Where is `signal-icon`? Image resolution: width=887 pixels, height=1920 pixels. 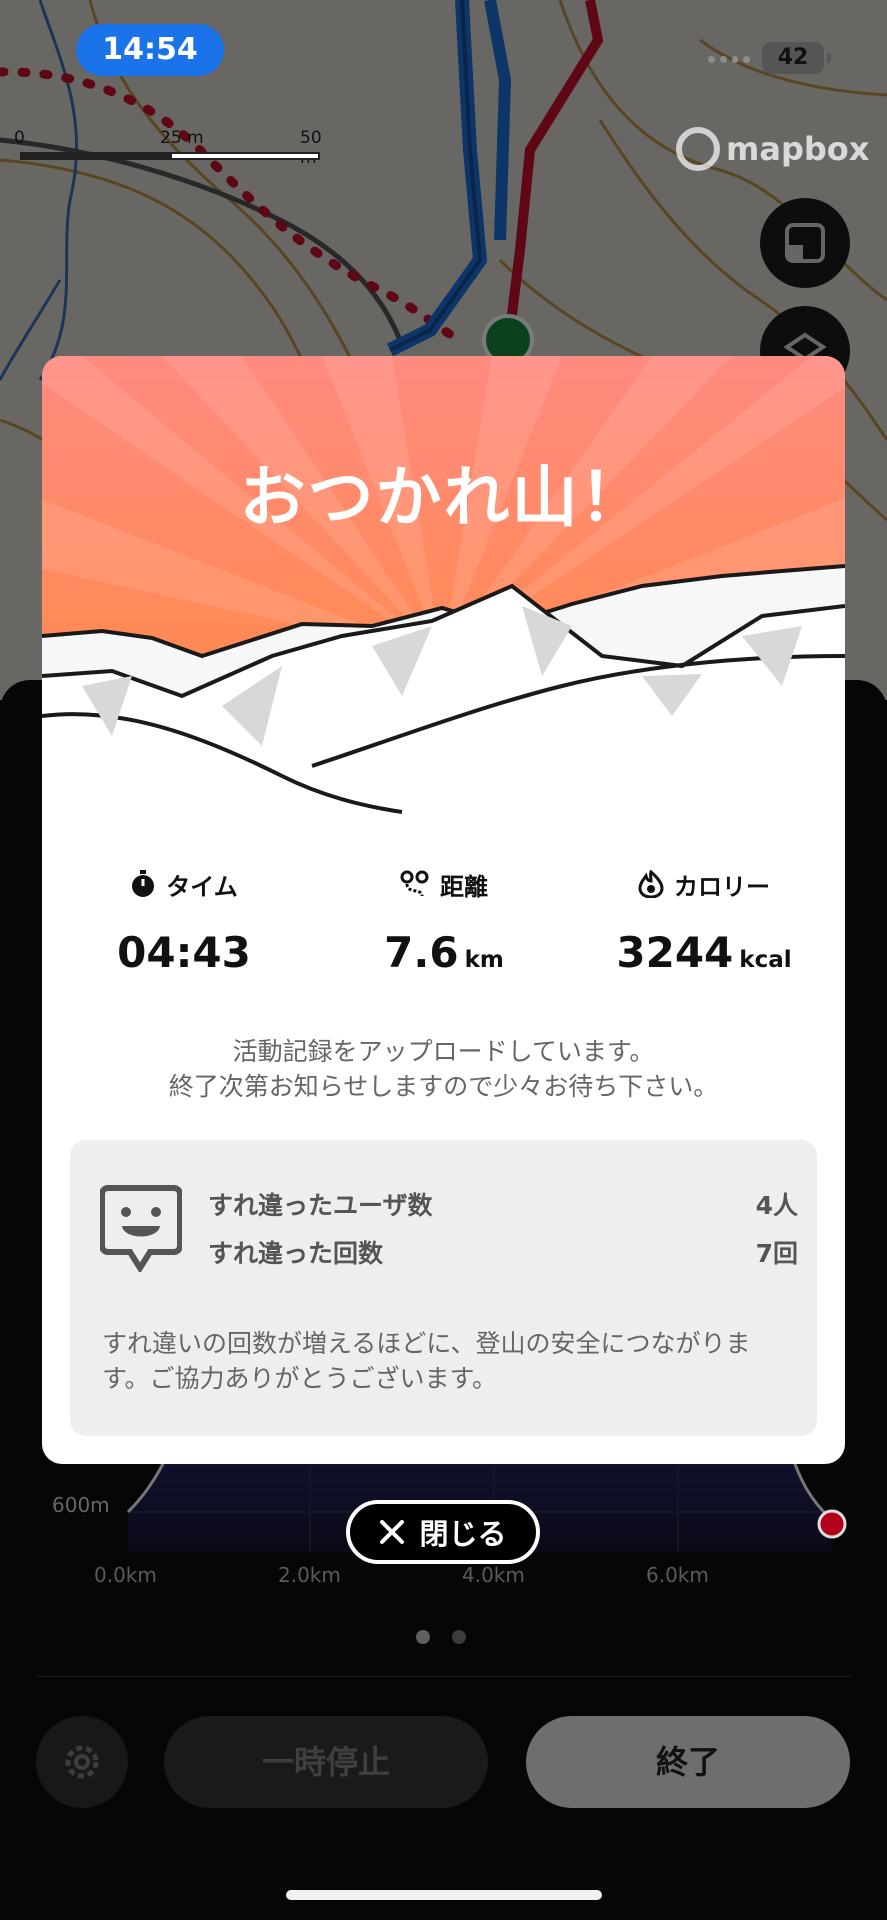
signal-icon is located at coordinates (729, 60).